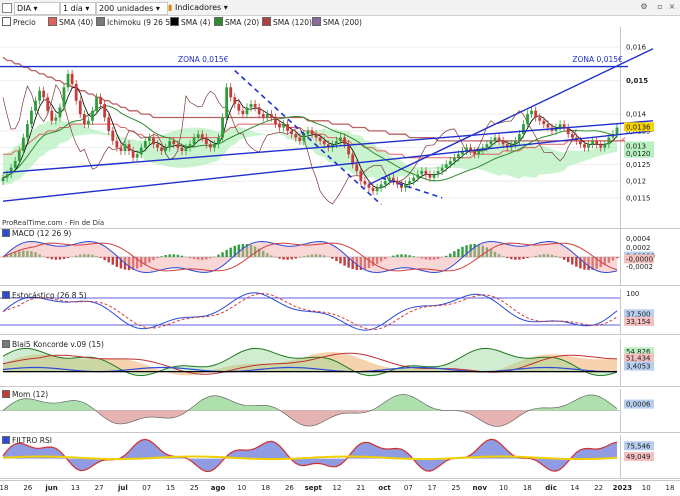 This screenshot has width=680, height=496. I want to click on x-tick-label: 27, so click(99, 488).